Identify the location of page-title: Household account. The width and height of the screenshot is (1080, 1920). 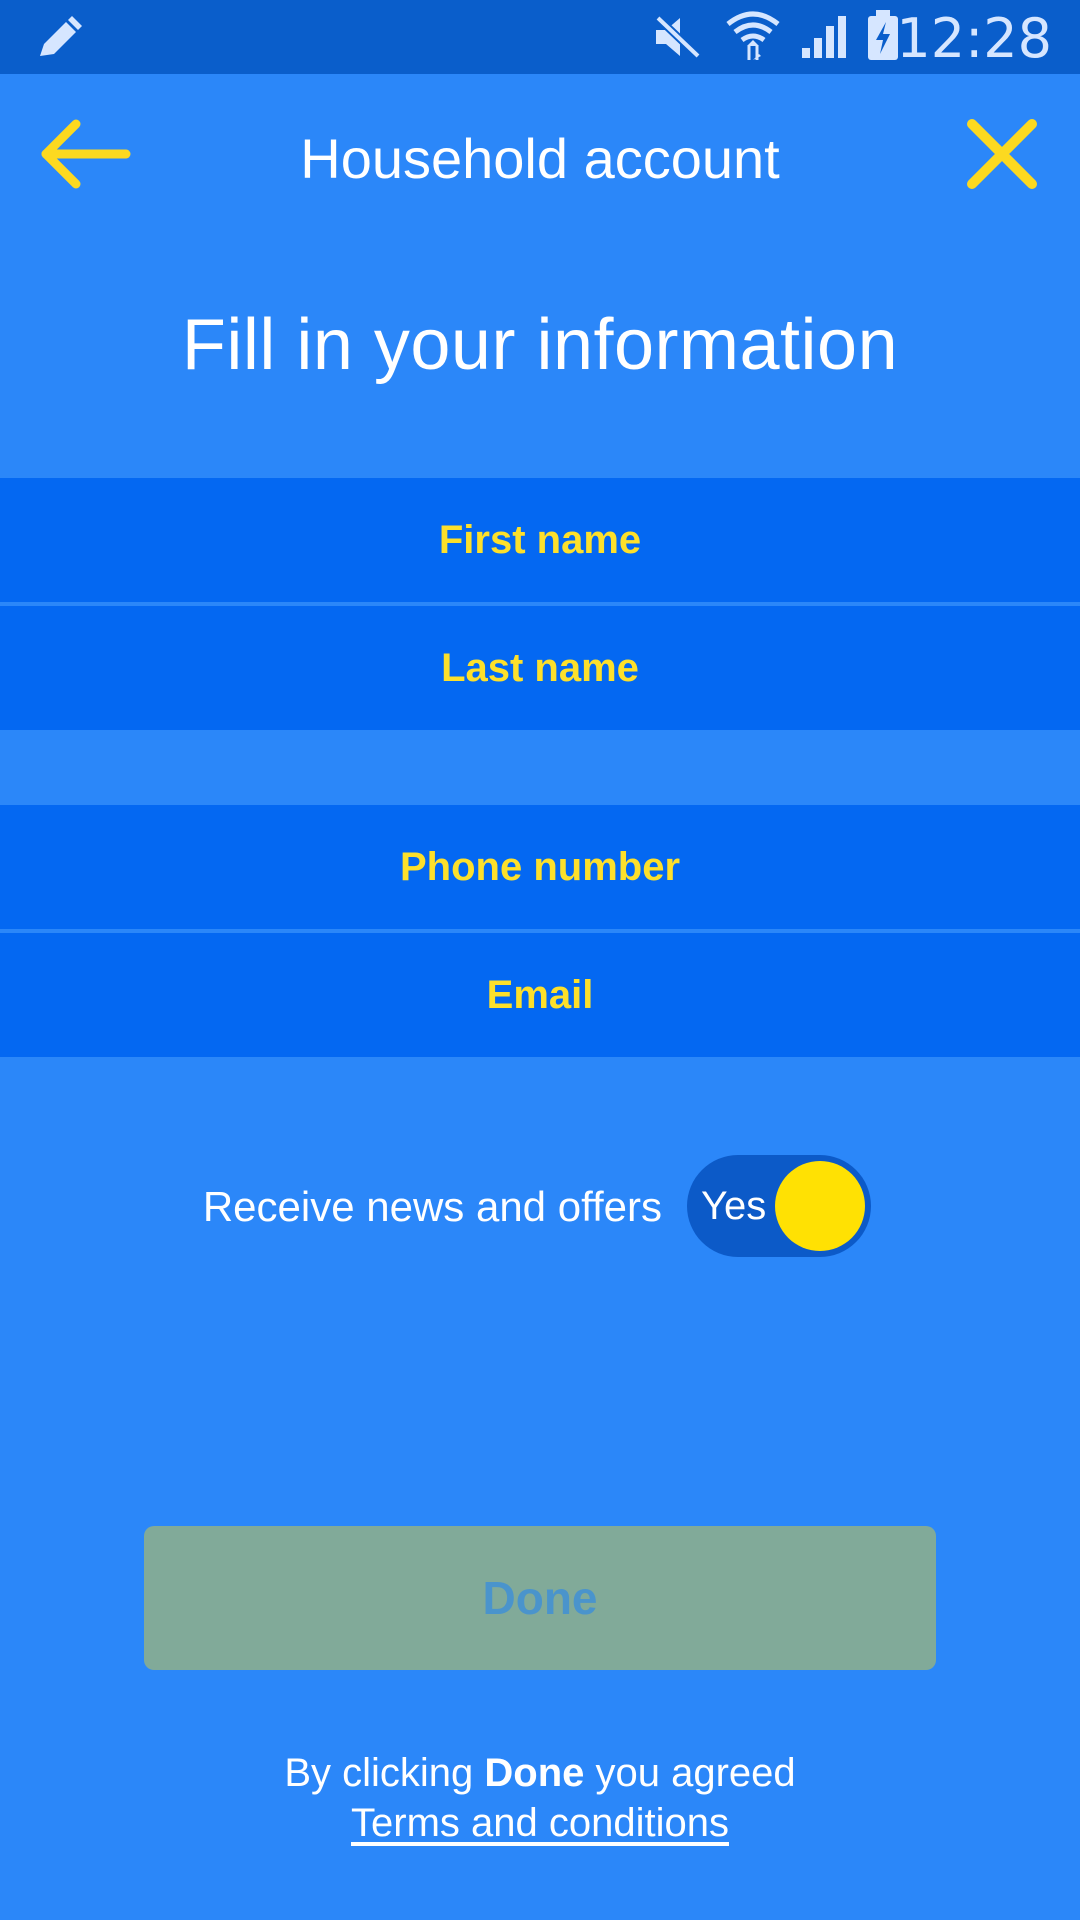
(540, 158).